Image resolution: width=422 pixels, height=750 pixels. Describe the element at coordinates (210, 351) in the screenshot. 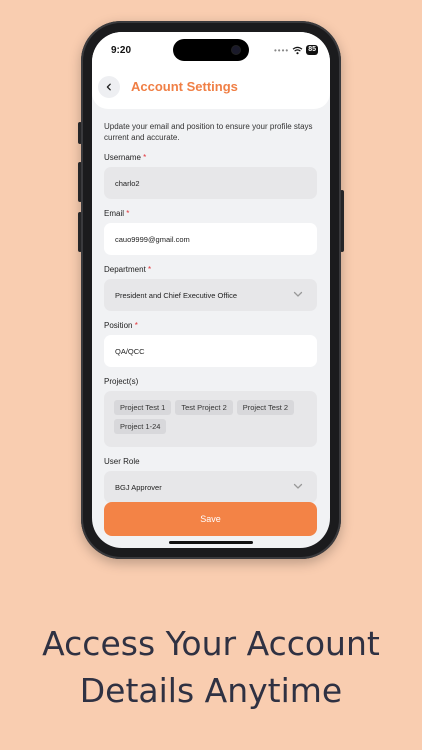

I see `position-field: QA/QCC` at that location.